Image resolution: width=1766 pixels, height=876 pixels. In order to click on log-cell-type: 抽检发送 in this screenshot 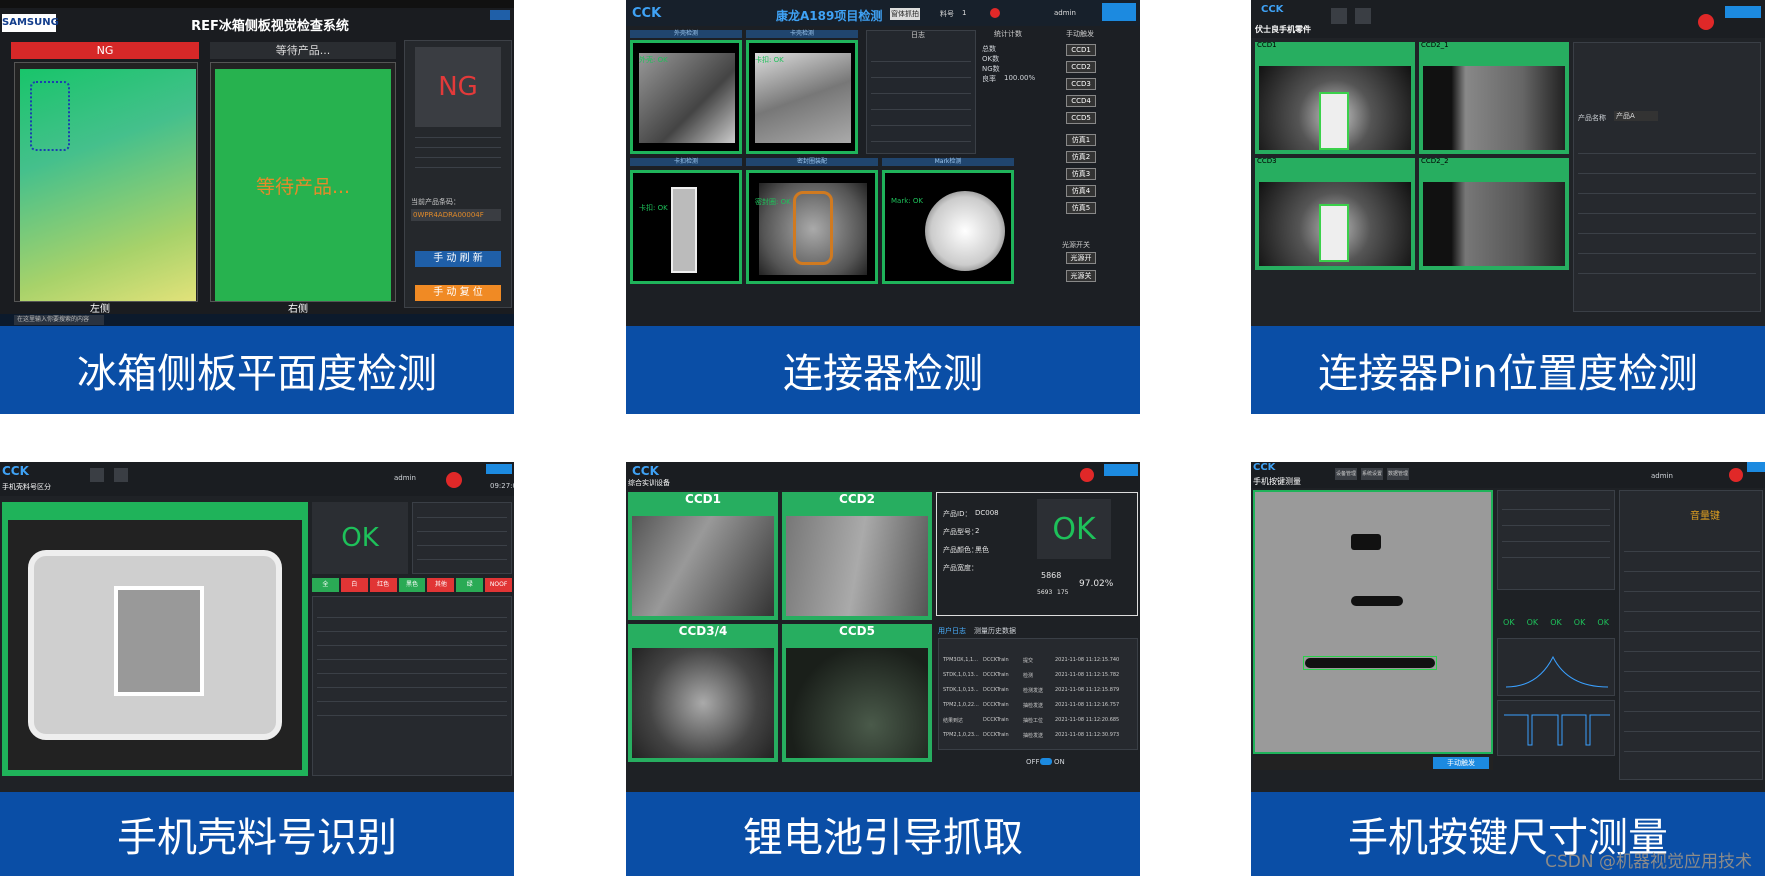, I will do `click(1033, 706)`.